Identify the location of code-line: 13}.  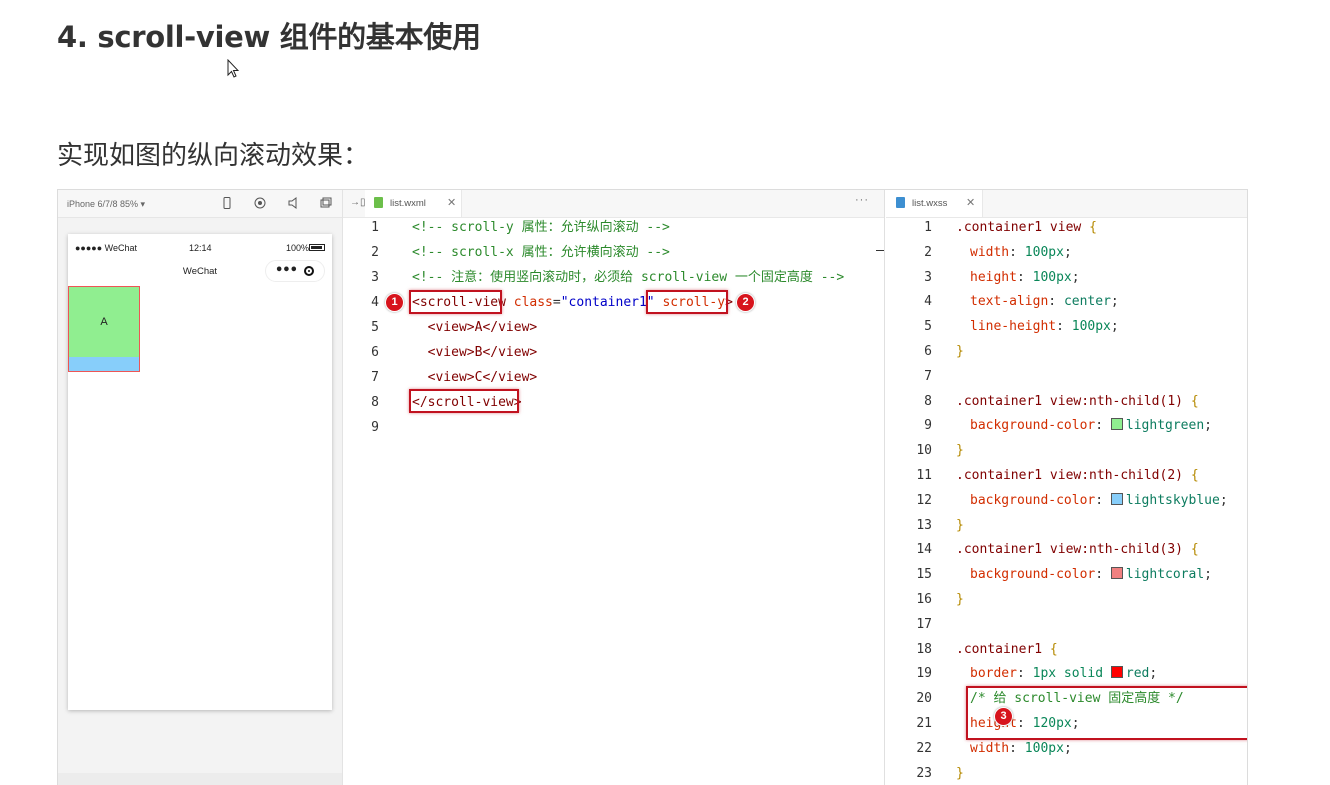
(1066, 525).